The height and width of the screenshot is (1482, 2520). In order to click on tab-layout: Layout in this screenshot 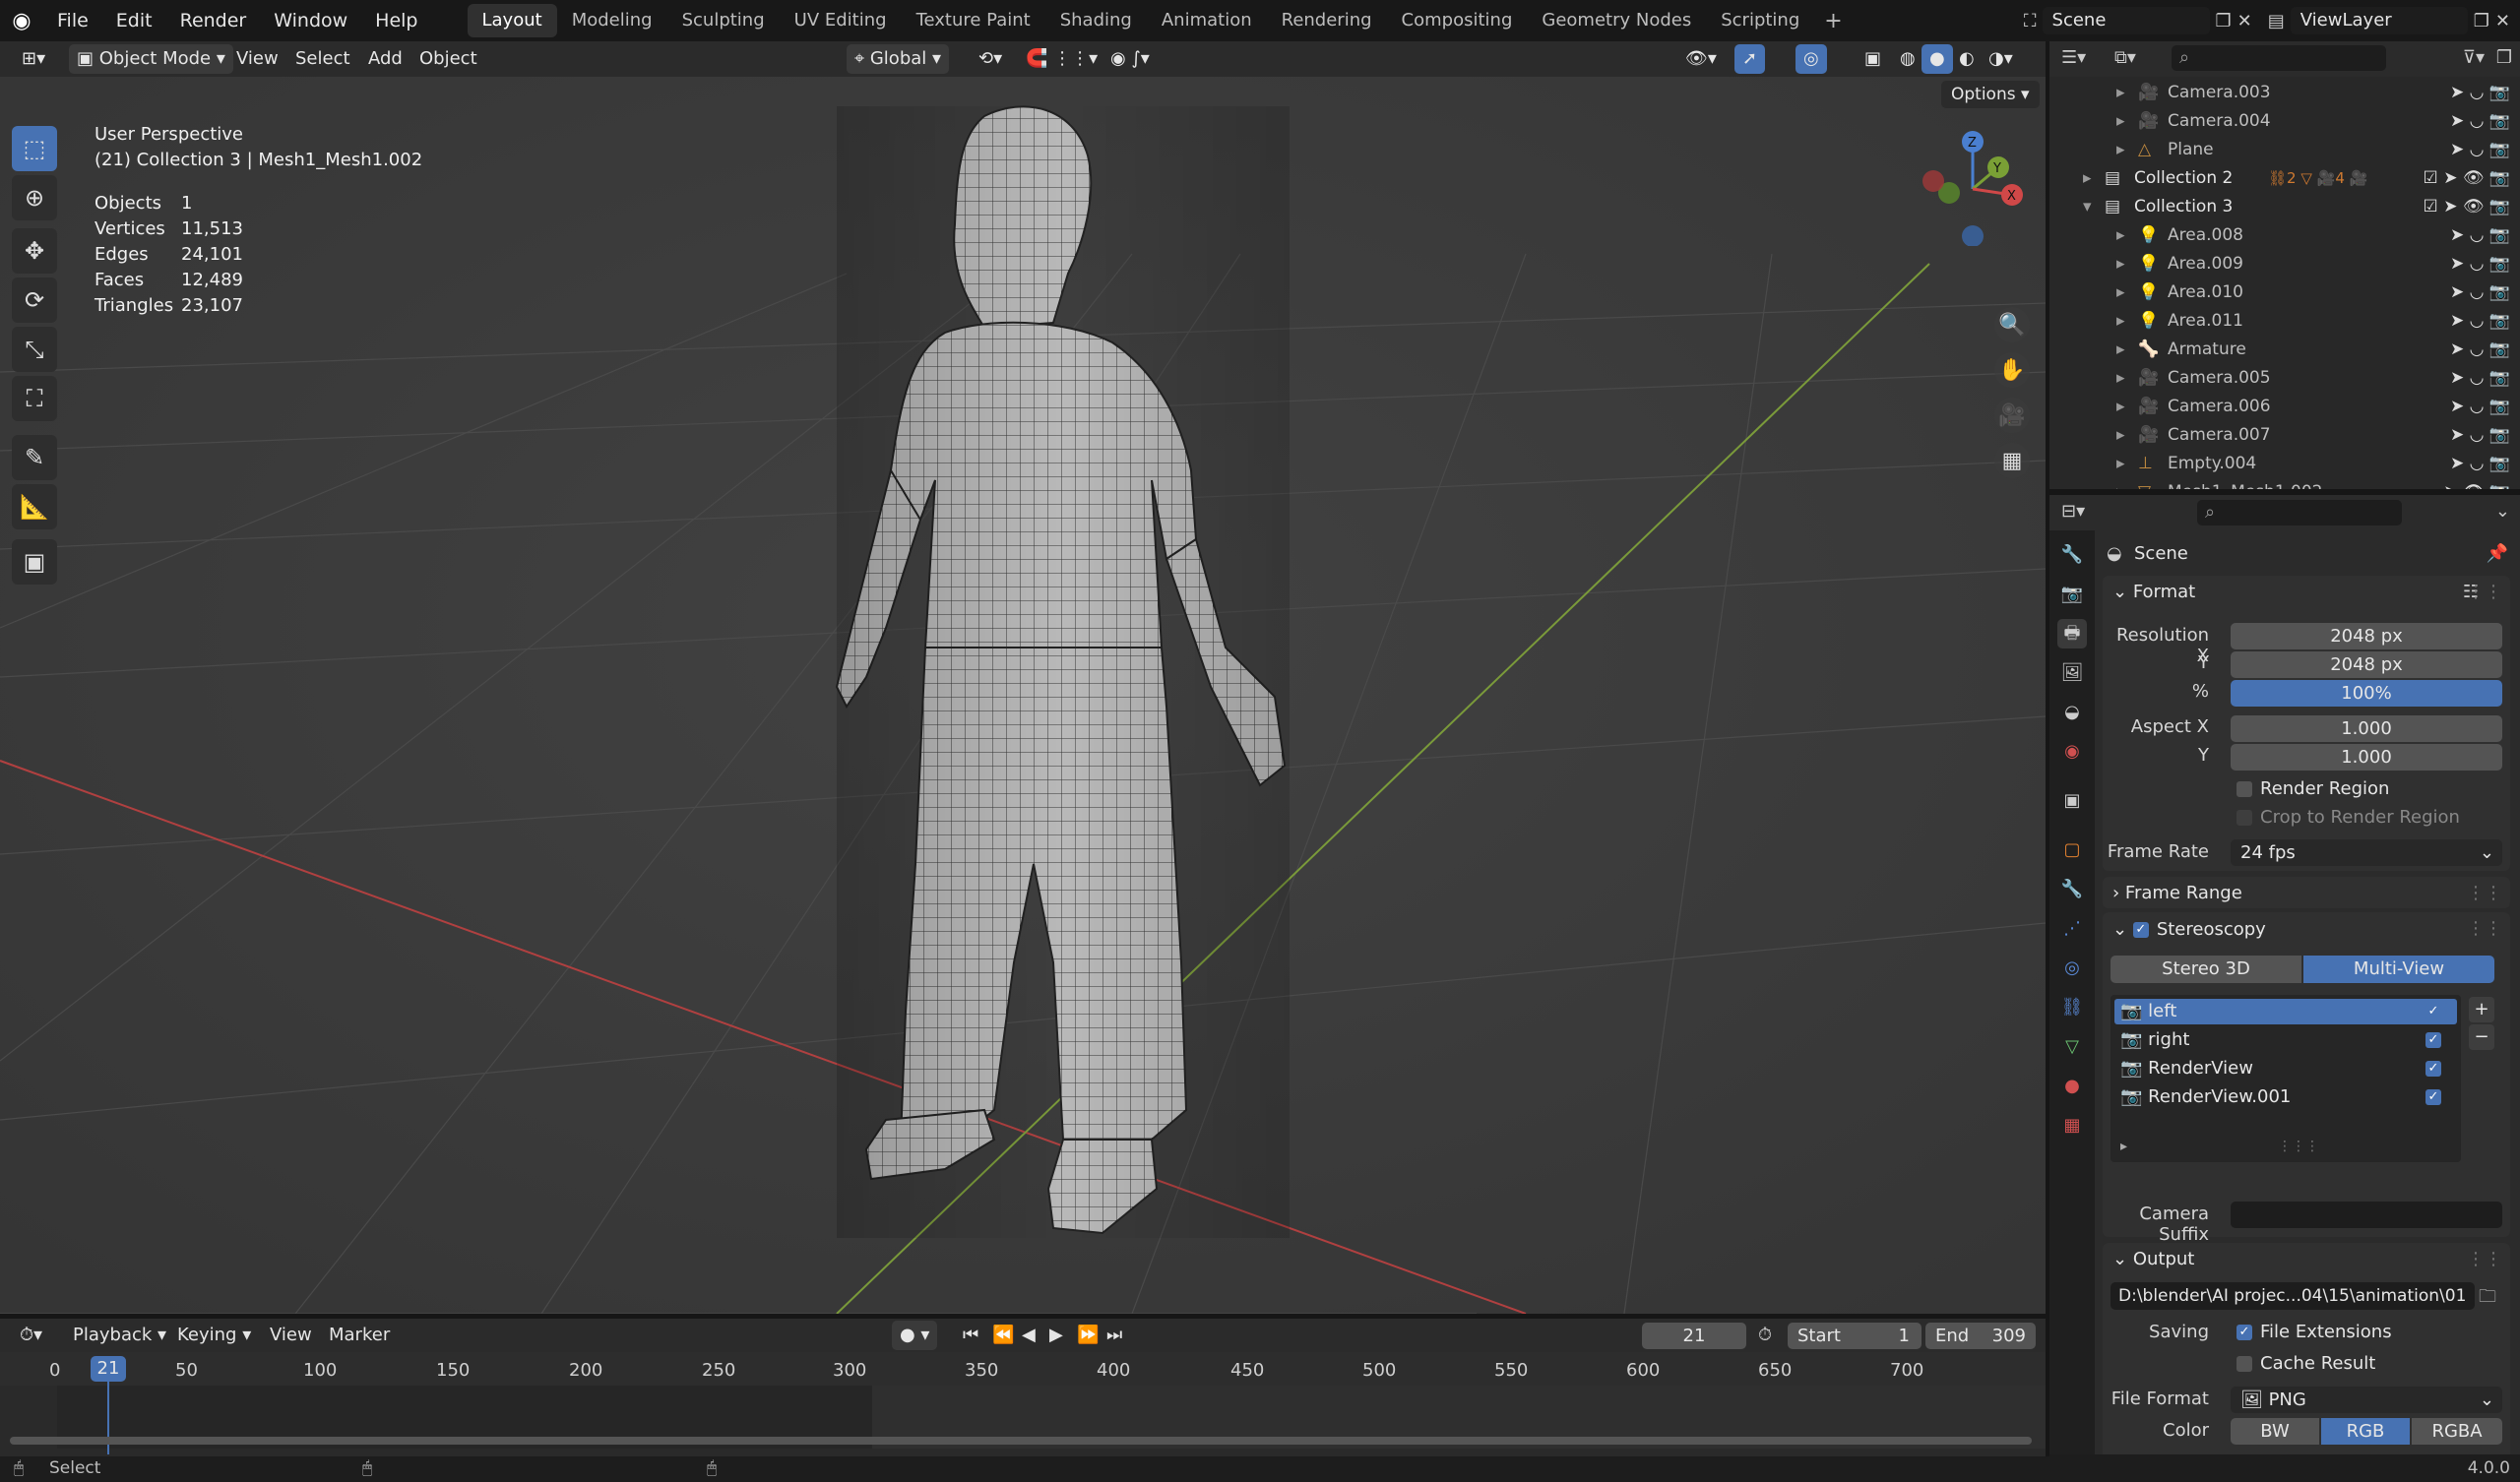, I will do `click(512, 20)`.